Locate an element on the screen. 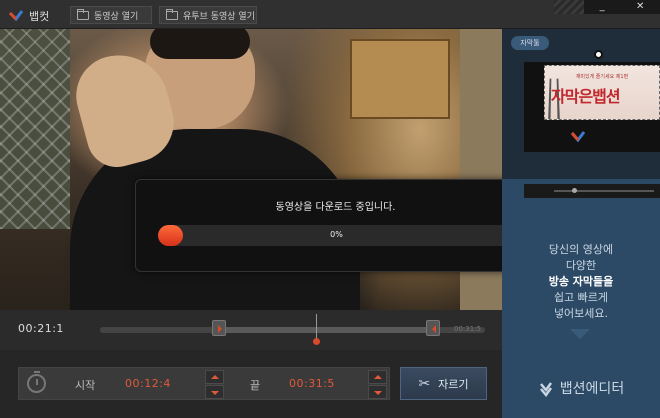 The width and height of the screenshot is (660, 418). end-time-value: 00:31:5 is located at coordinates (312, 383).